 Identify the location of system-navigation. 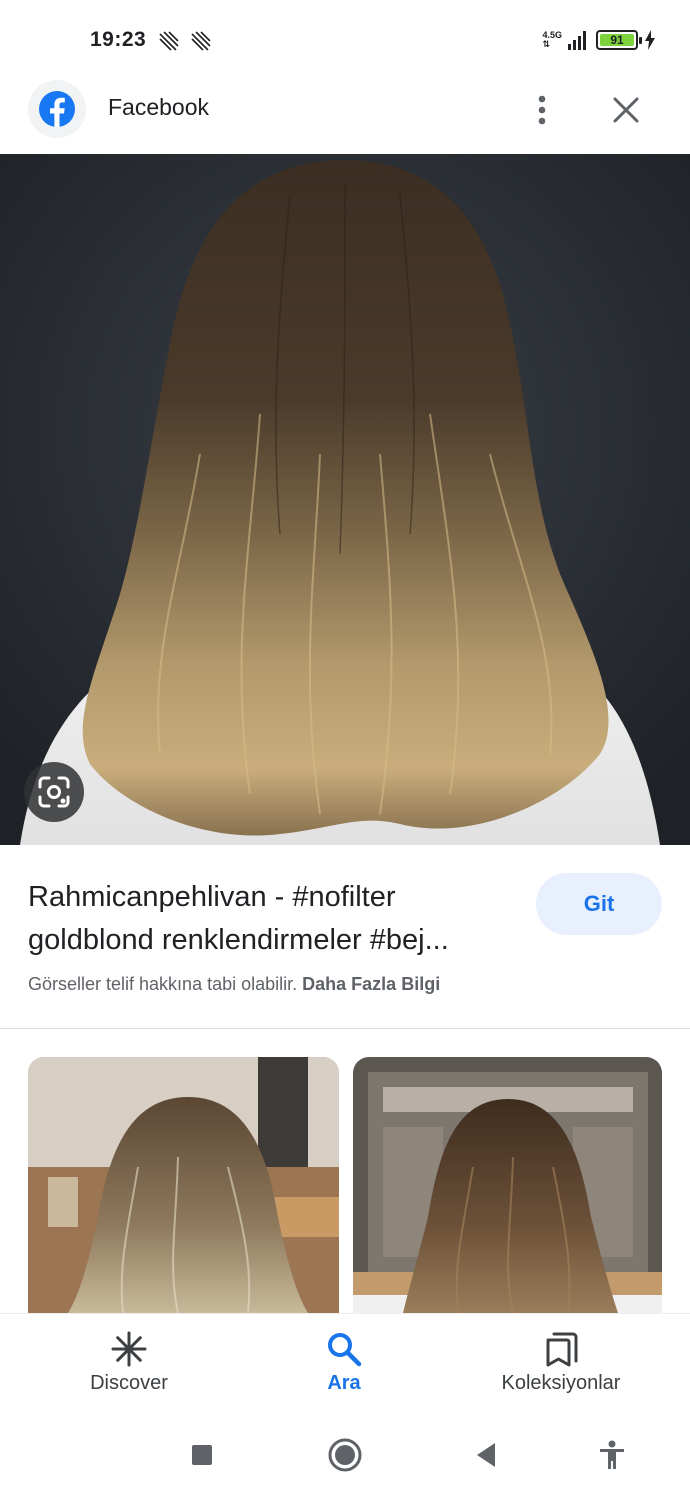
(345, 1454).